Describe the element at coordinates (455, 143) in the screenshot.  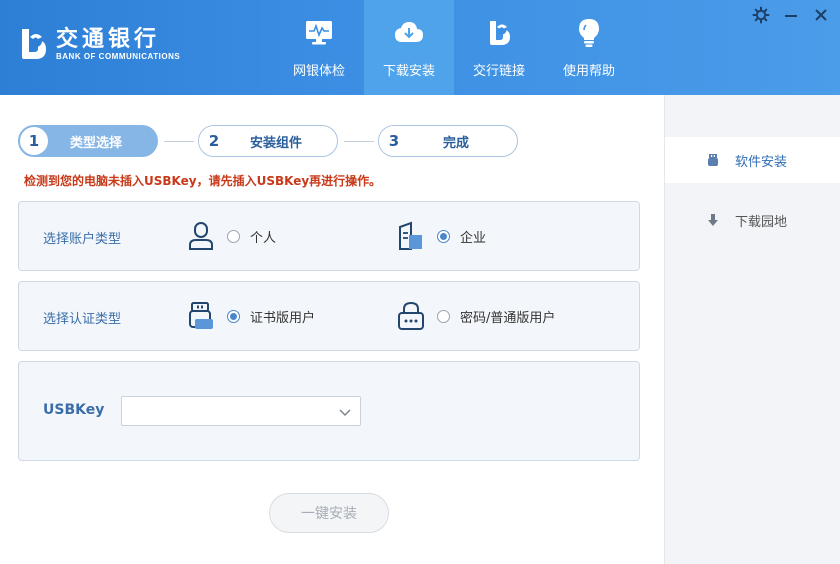
I see `step-label: 完成` at that location.